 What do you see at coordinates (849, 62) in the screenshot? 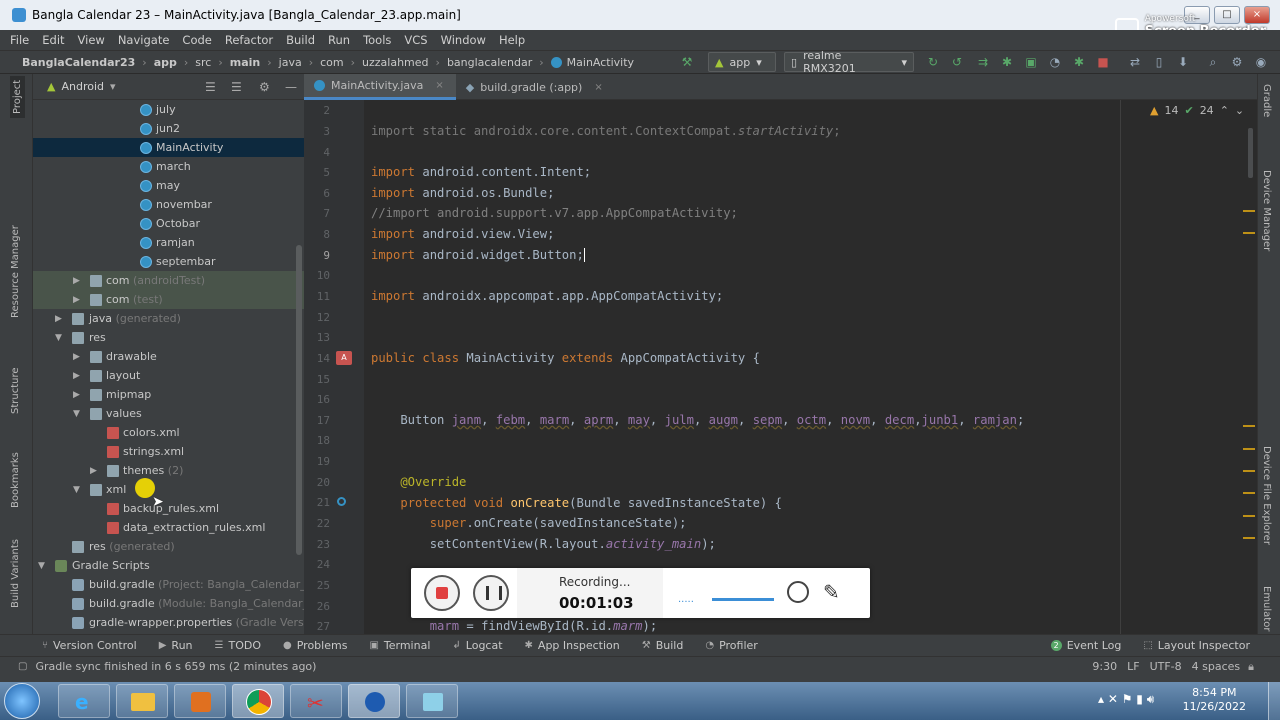
I see `device-select: ▯ realme RMX3201 ▾` at bounding box center [849, 62].